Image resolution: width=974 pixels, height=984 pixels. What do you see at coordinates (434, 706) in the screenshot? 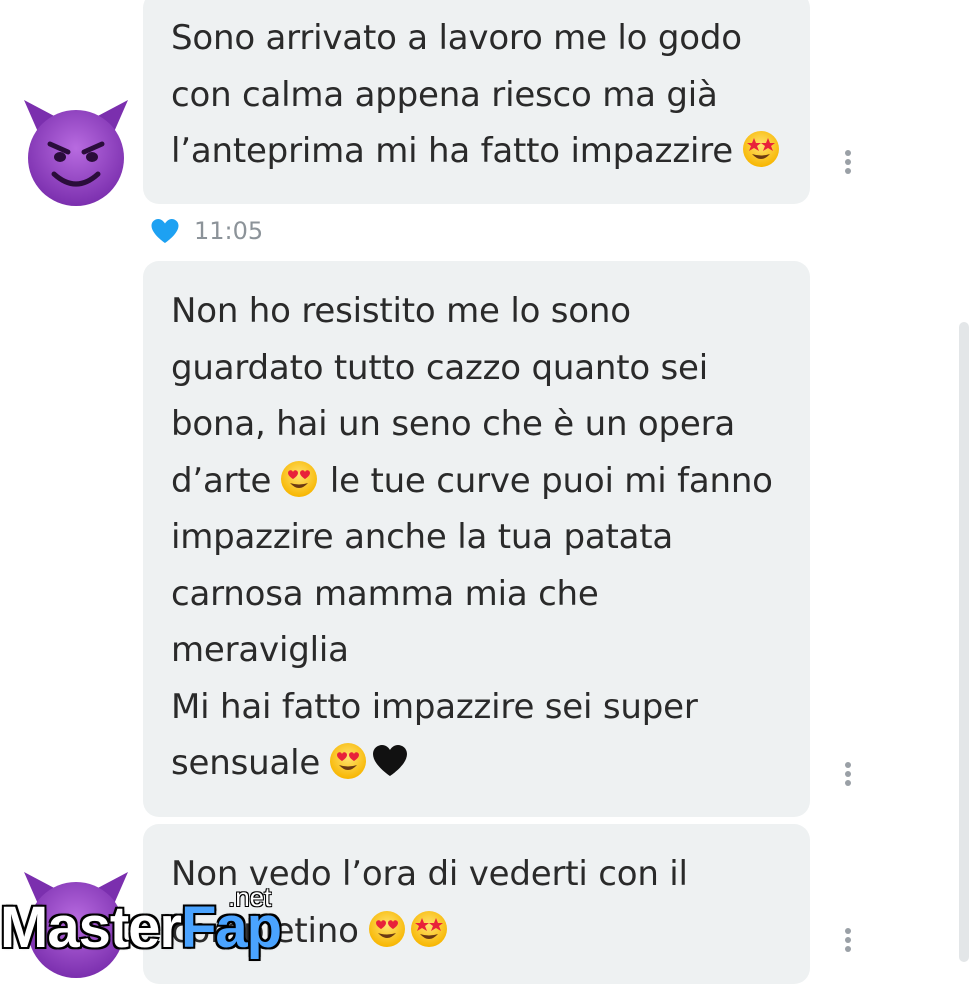
I see `message-line: Mi hai fatto impazzire sei super` at bounding box center [434, 706].